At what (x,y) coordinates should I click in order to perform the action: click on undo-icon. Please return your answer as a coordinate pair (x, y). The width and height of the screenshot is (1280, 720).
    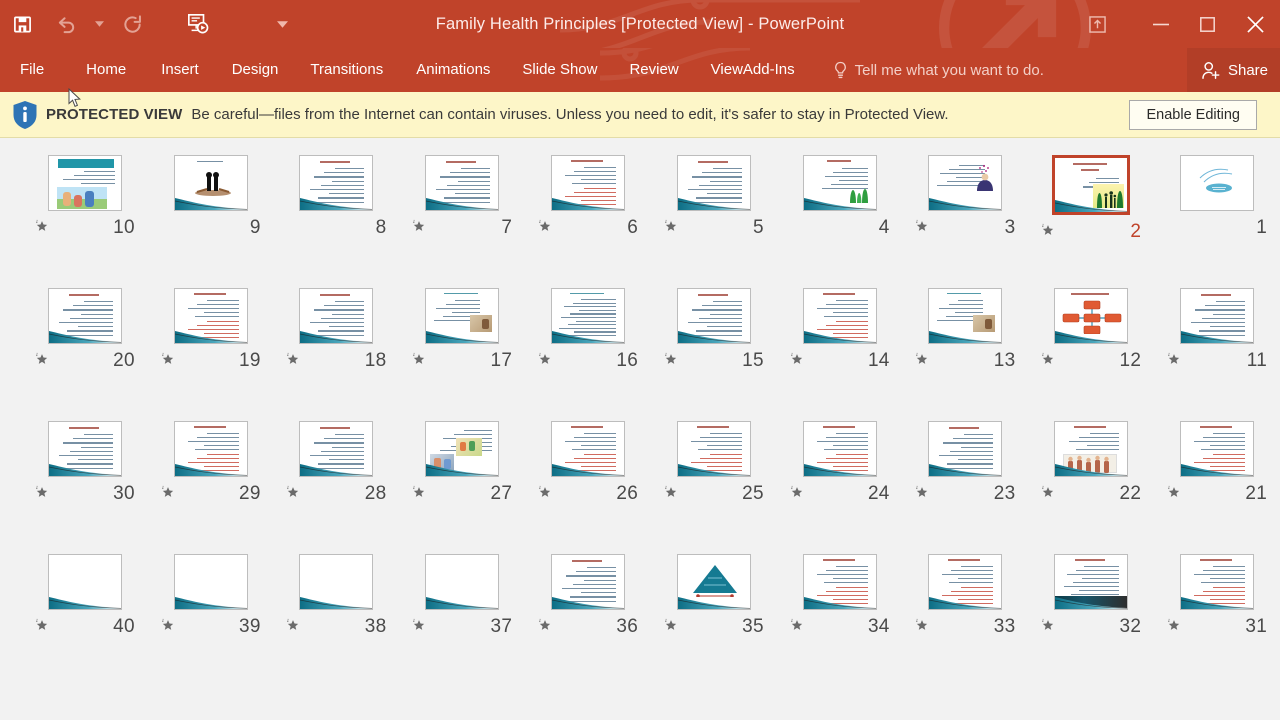
    Looking at the image, I should click on (66, 24).